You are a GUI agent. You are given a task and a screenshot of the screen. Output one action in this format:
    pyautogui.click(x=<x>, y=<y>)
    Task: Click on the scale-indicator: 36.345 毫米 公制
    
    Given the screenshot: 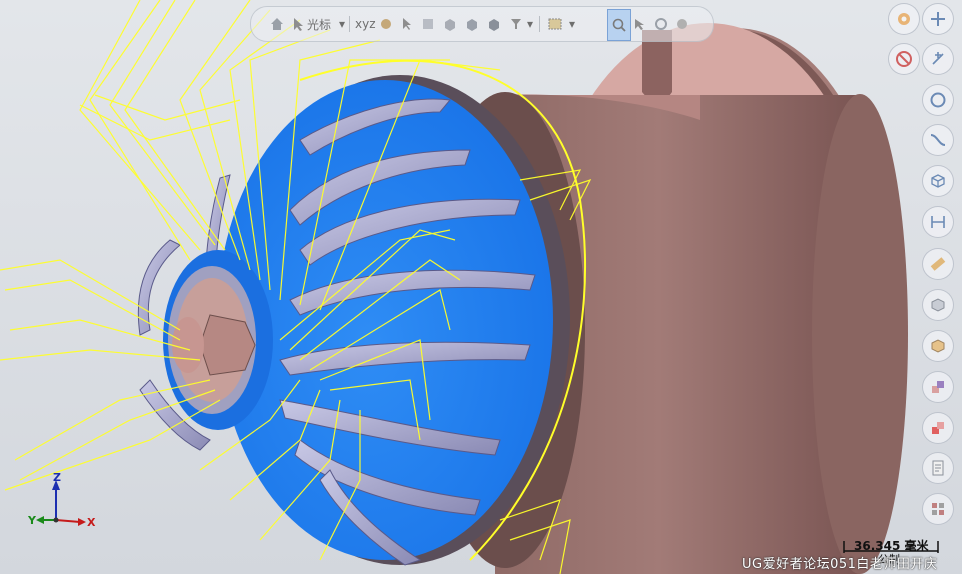 What is the action you would take?
    pyautogui.click(x=890, y=551)
    